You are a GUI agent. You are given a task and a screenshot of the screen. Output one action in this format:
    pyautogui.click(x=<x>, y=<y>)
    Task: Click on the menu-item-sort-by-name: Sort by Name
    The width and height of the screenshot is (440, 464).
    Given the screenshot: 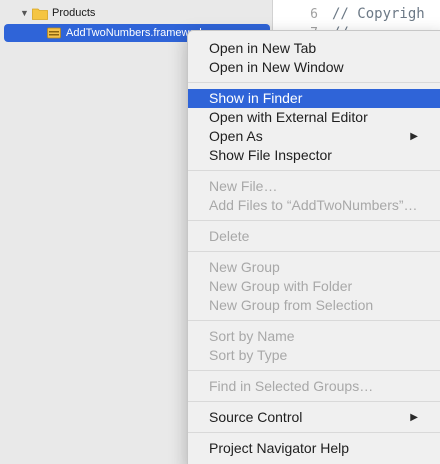 What is the action you would take?
    pyautogui.click(x=252, y=336)
    